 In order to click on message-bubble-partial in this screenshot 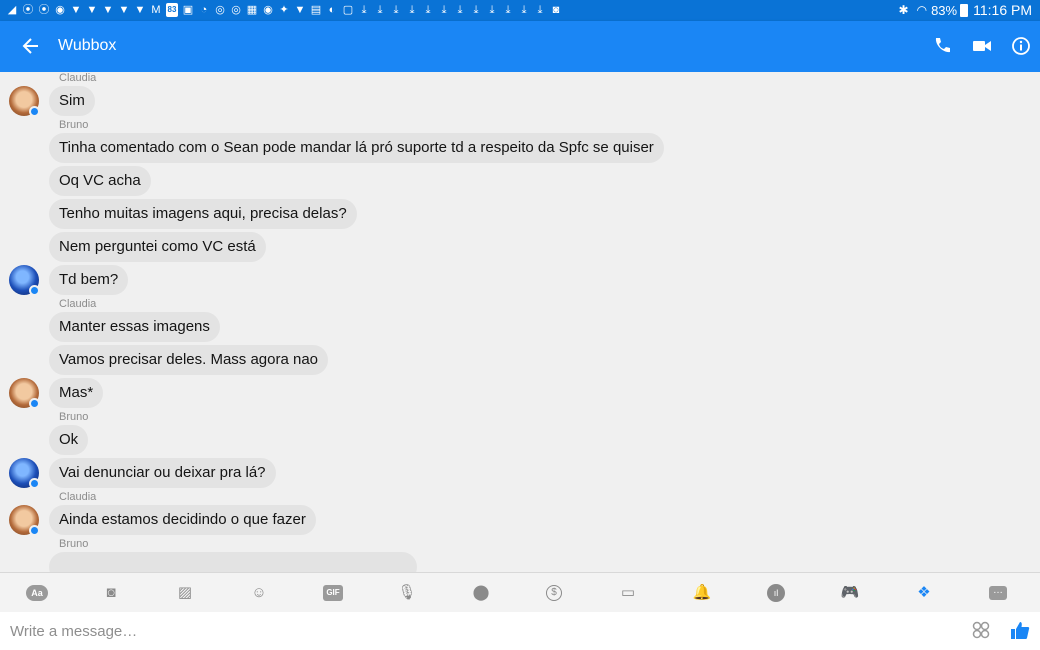, I will do `click(233, 562)`.